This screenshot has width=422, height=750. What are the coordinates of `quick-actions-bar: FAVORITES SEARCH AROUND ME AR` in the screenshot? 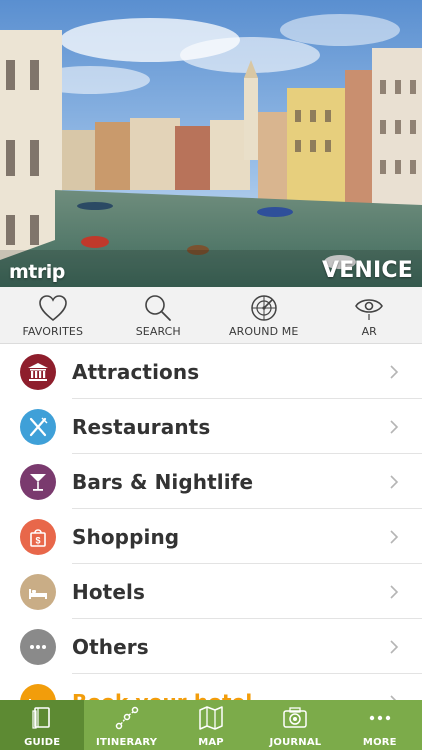 It's located at (211, 315).